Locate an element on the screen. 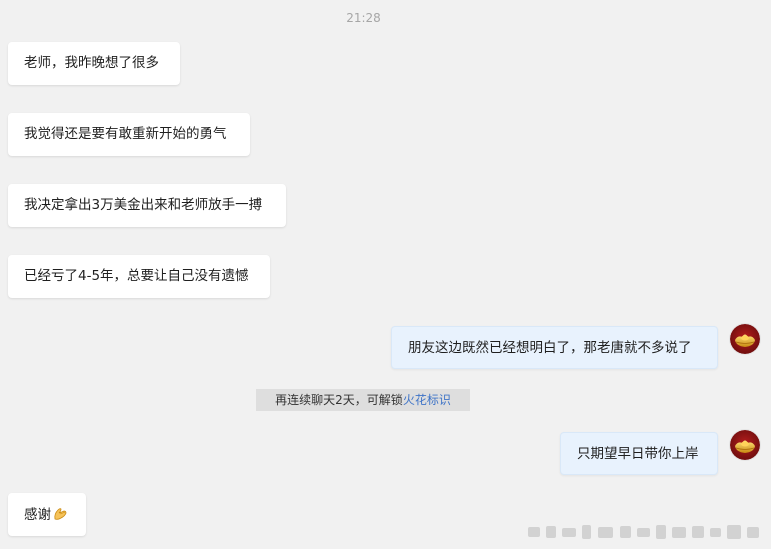 Image resolution: width=771 pixels, height=549 pixels. message-bubble-incoming: 我觉得还是要有敢重新开始的勇气 is located at coordinates (129, 134).